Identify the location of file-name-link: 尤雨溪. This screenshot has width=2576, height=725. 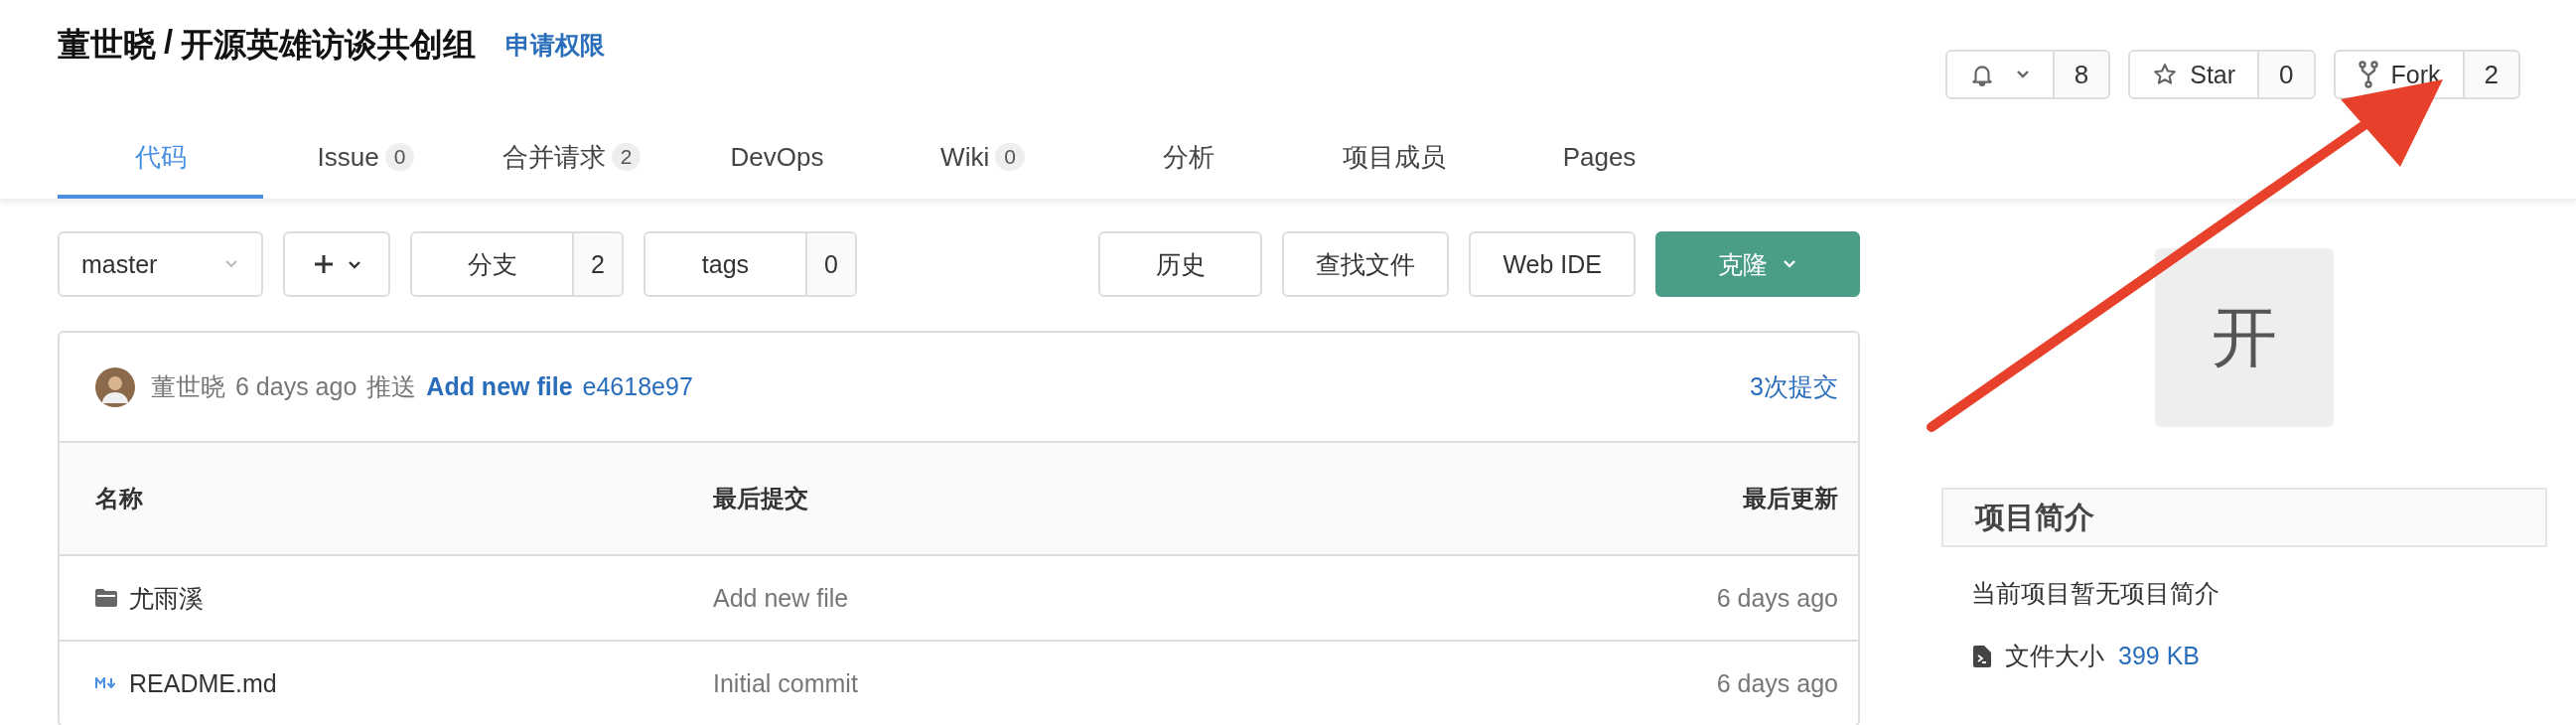
(166, 598).